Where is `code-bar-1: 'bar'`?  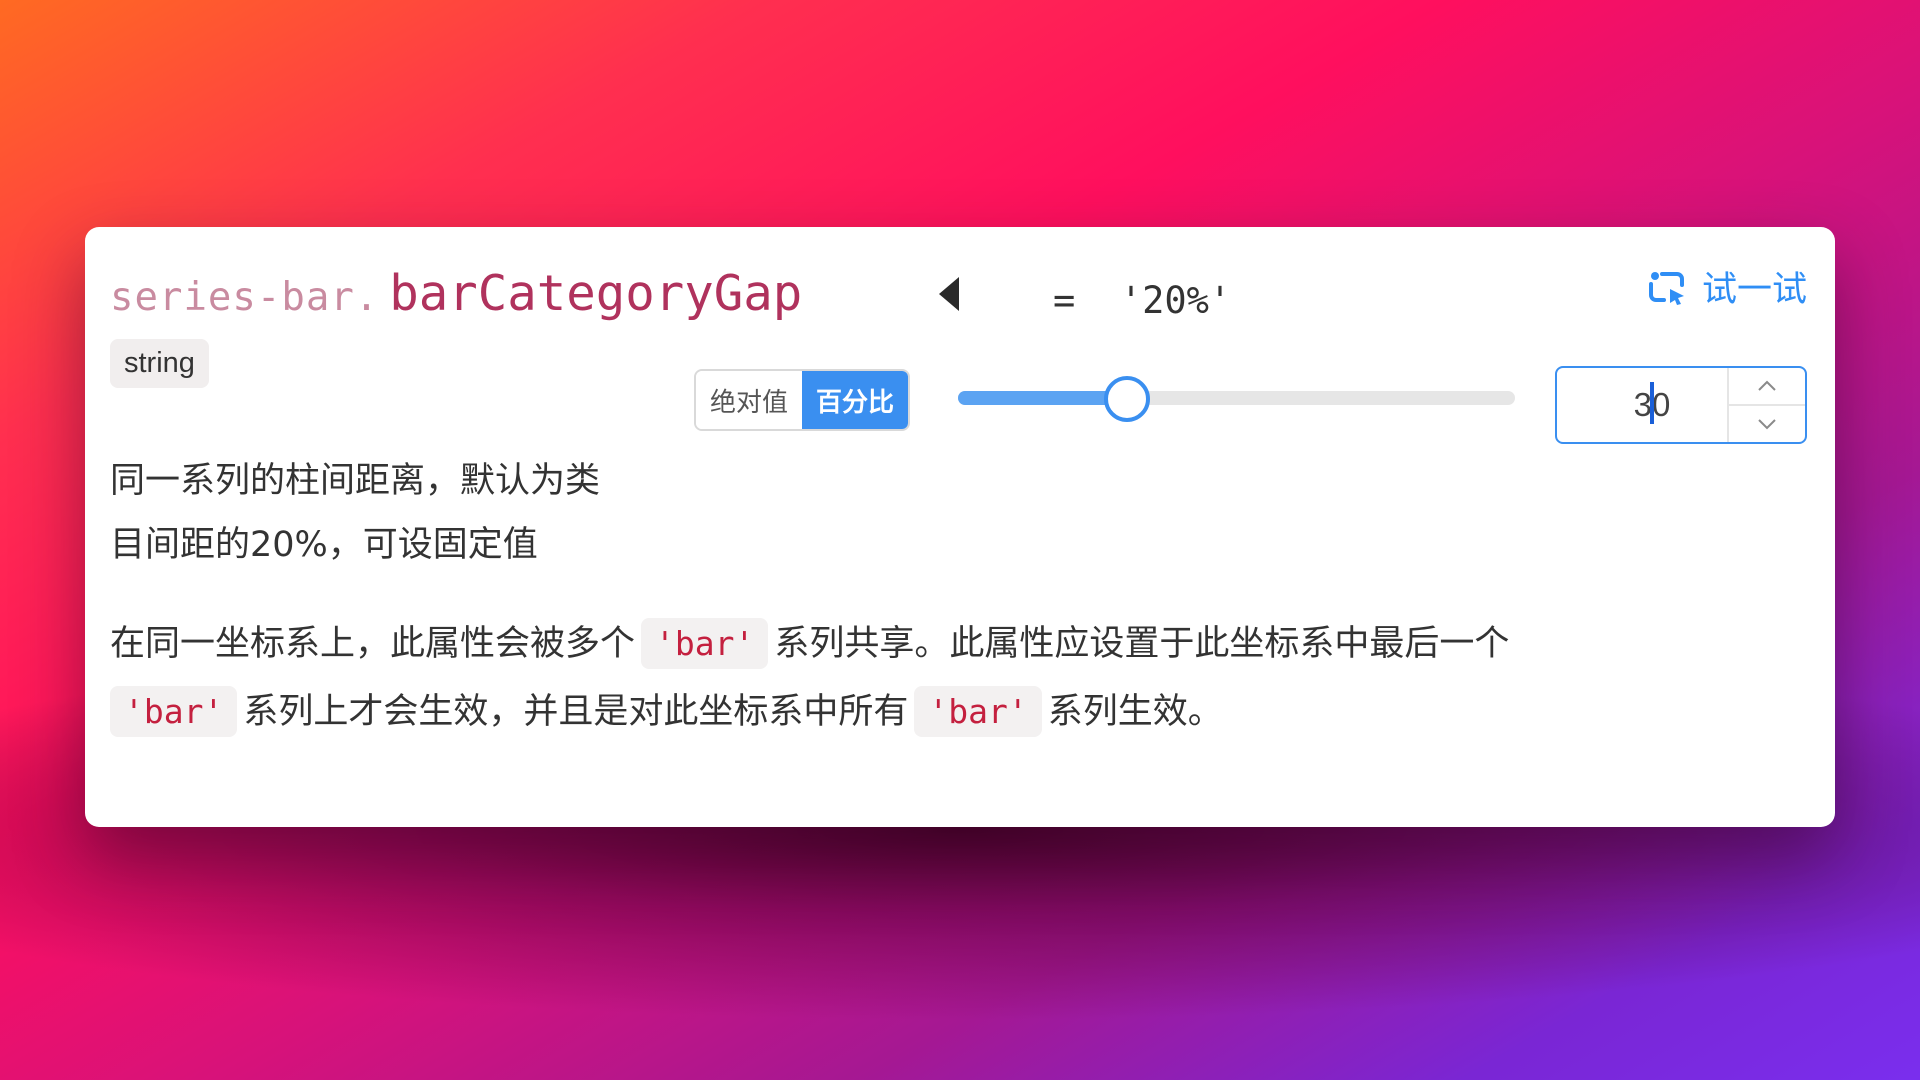
code-bar-1: 'bar' is located at coordinates (705, 643).